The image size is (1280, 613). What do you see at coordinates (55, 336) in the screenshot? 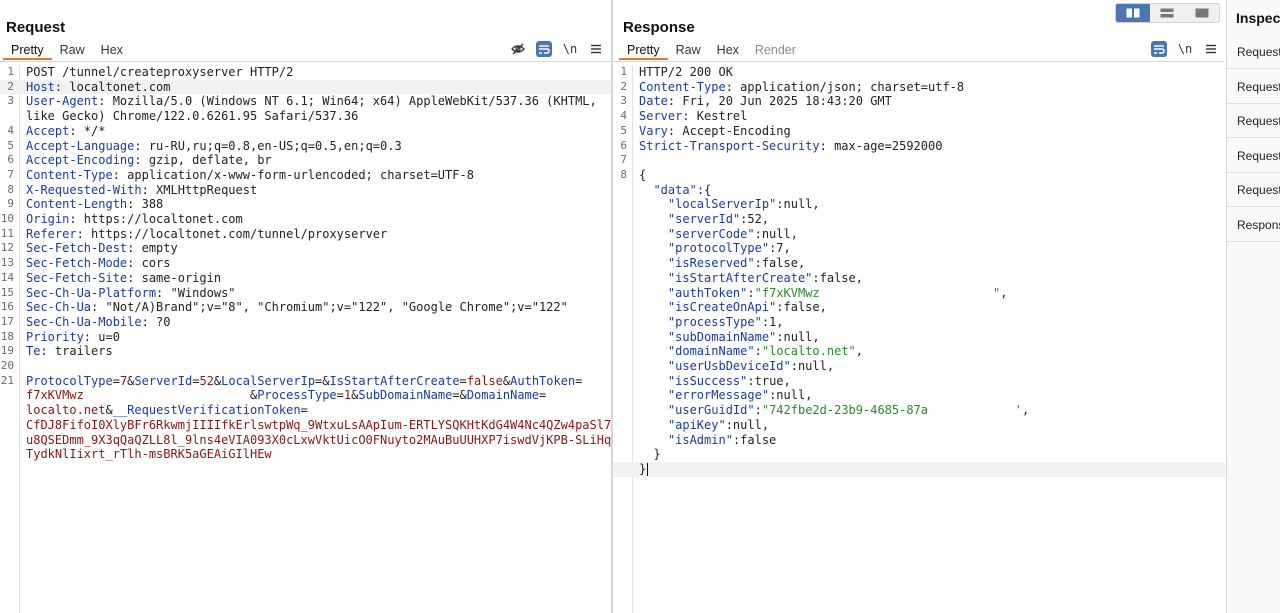
I see `code-key: Priority` at bounding box center [55, 336].